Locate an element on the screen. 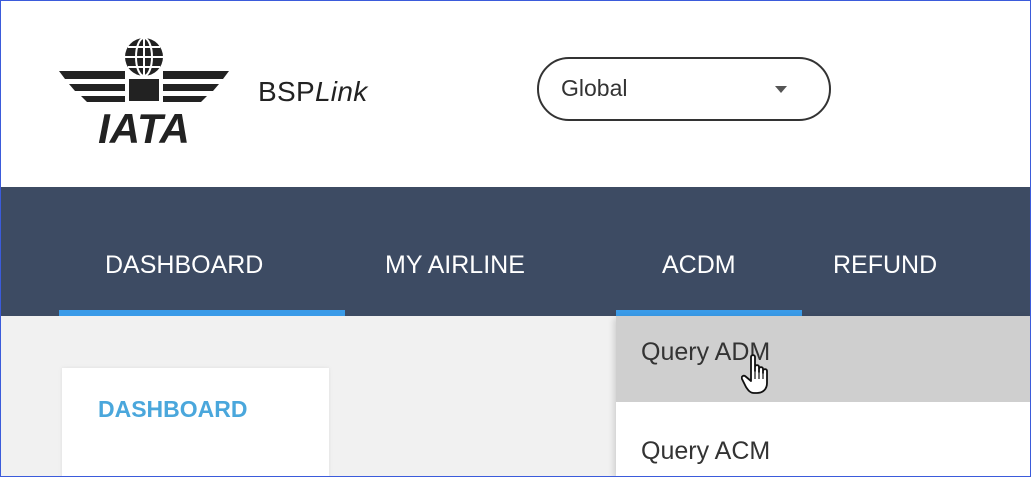  tab-dashboard-label: DASHBOARD is located at coordinates (173, 409).